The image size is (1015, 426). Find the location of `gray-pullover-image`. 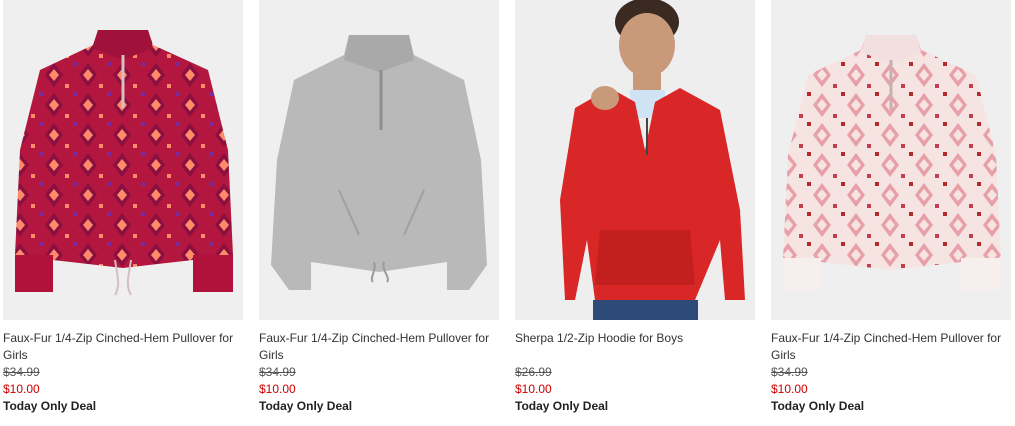

gray-pullover-image is located at coordinates (379, 162).